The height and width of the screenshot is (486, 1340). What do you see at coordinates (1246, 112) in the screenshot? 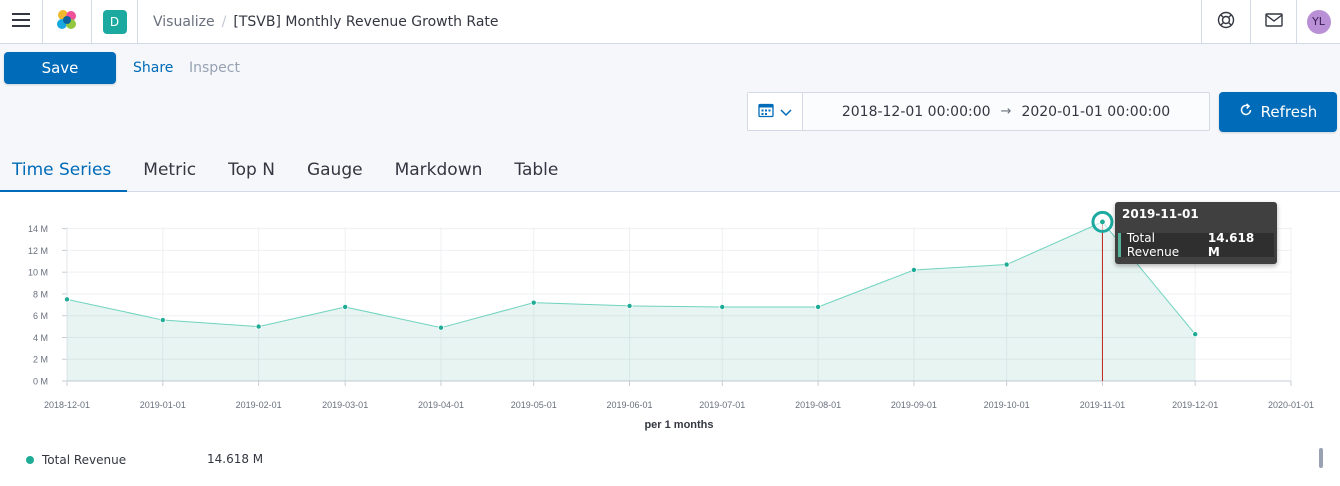
I see `refresh-icon` at bounding box center [1246, 112].